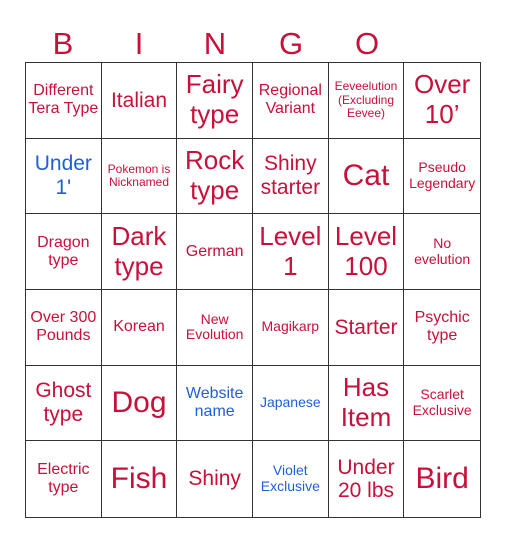  I want to click on bingo-cell-text: Scarlet Exclusive, so click(442, 402).